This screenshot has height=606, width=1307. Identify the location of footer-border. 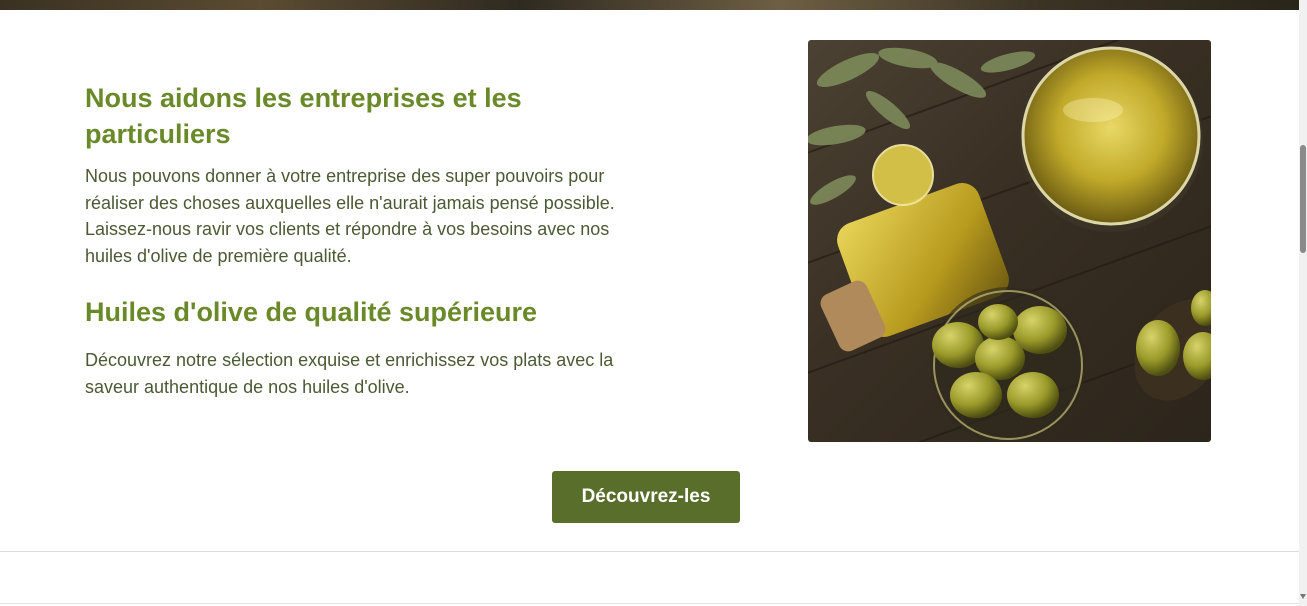
(649, 603).